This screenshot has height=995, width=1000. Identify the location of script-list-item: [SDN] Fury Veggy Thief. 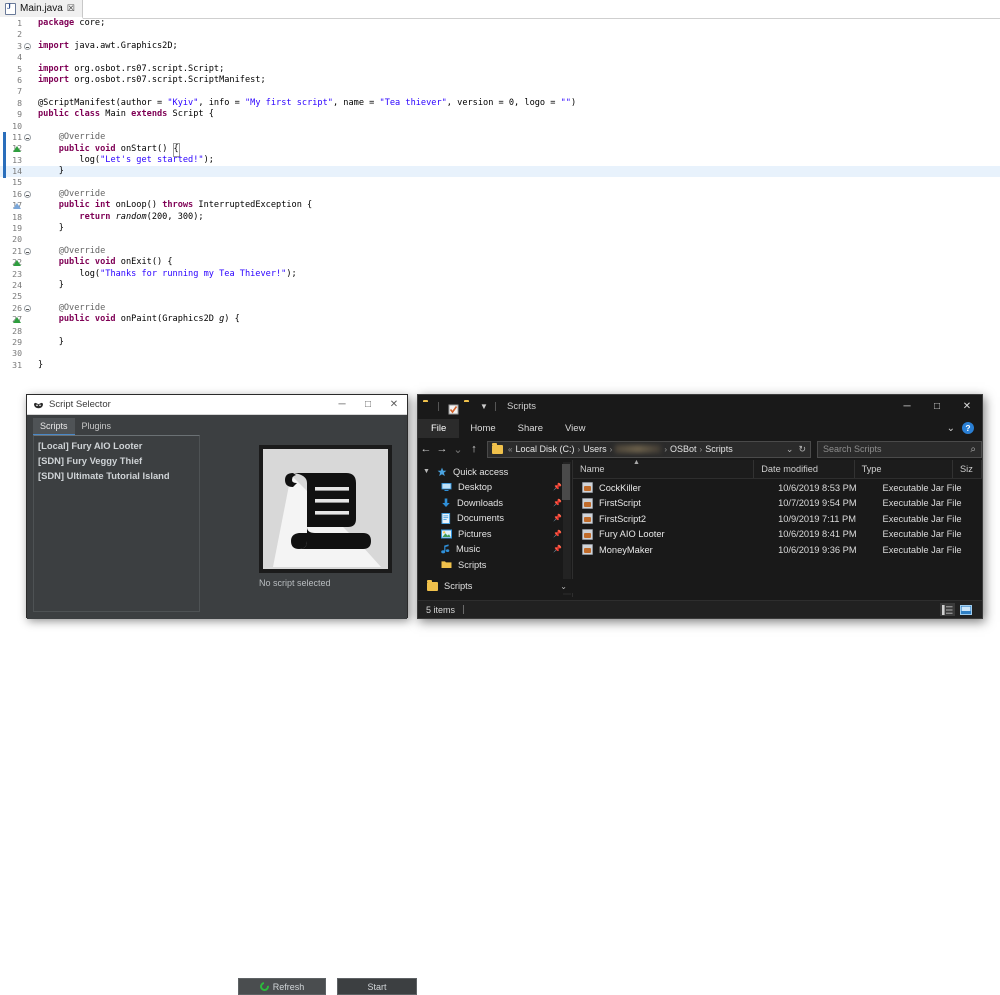
(116, 460).